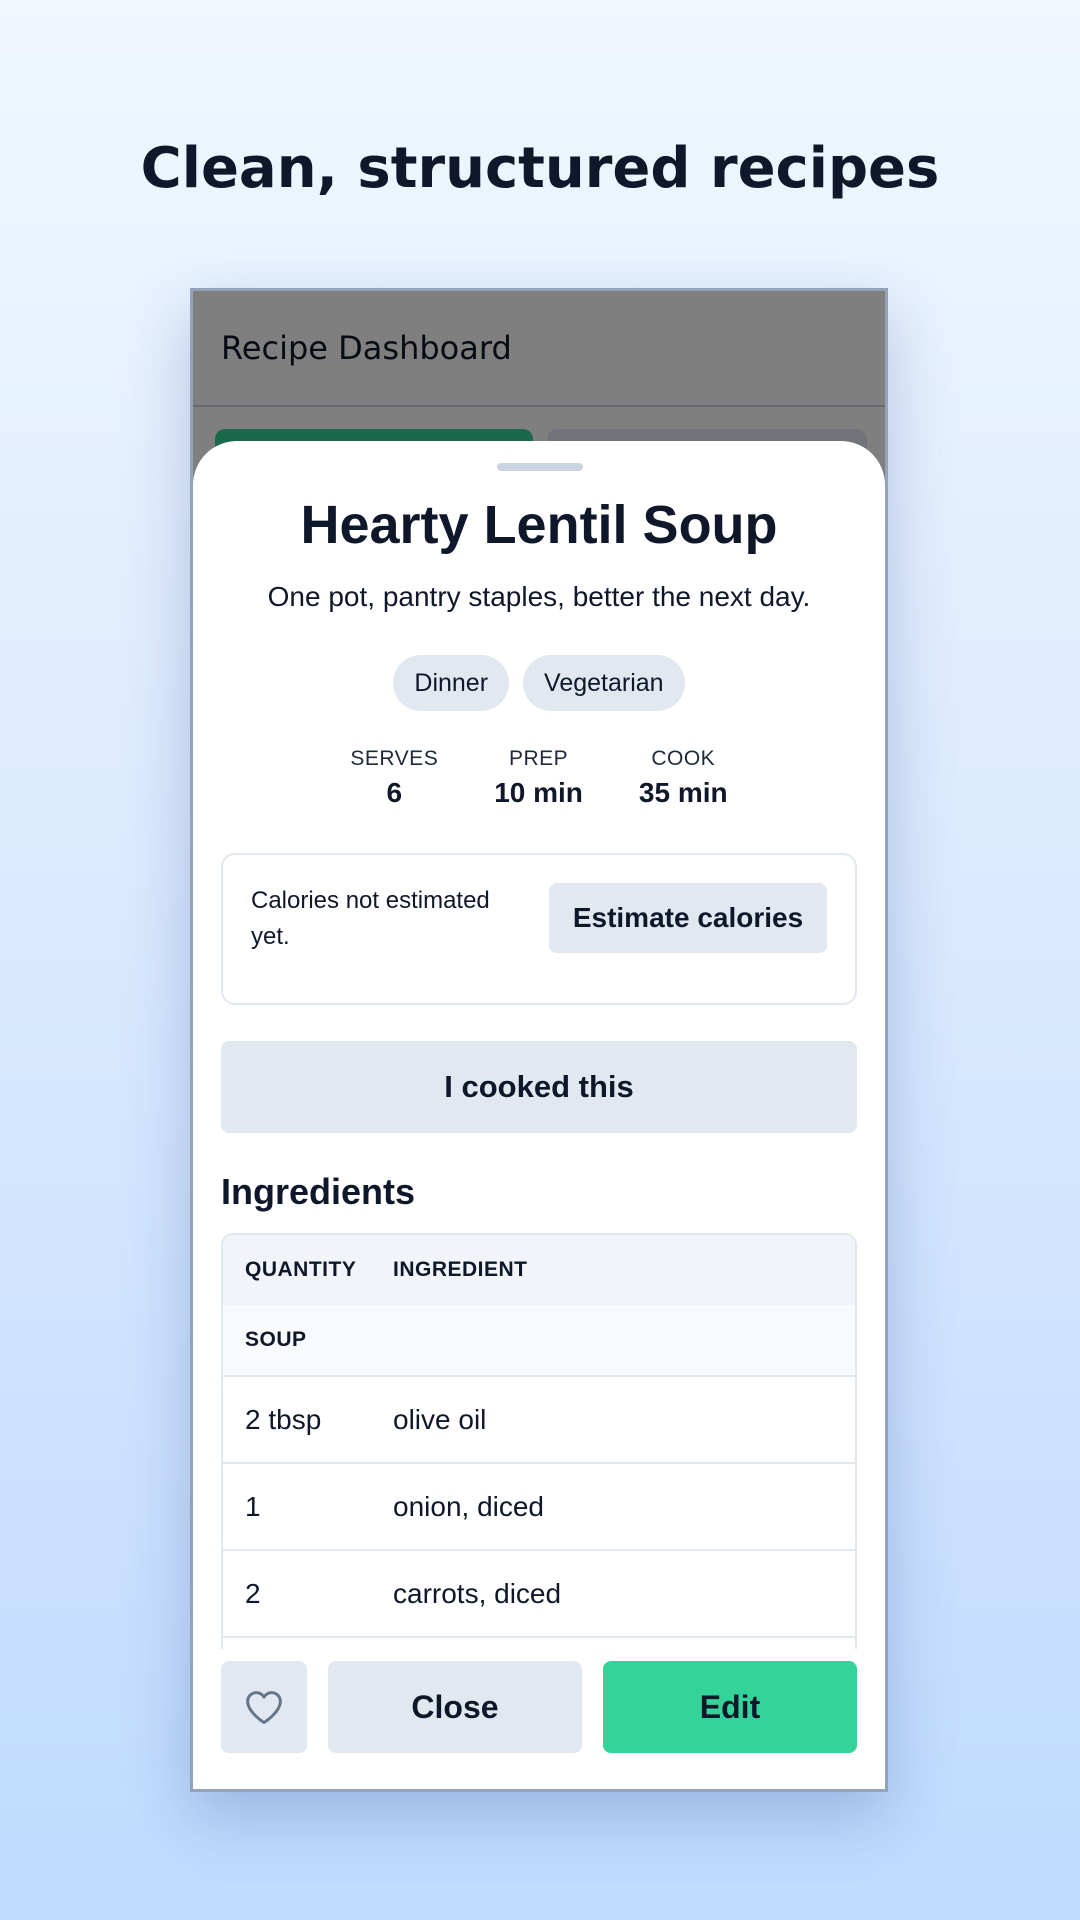 This screenshot has width=1080, height=1920. I want to click on calories-status: Calories not estimated yet., so click(370, 918).